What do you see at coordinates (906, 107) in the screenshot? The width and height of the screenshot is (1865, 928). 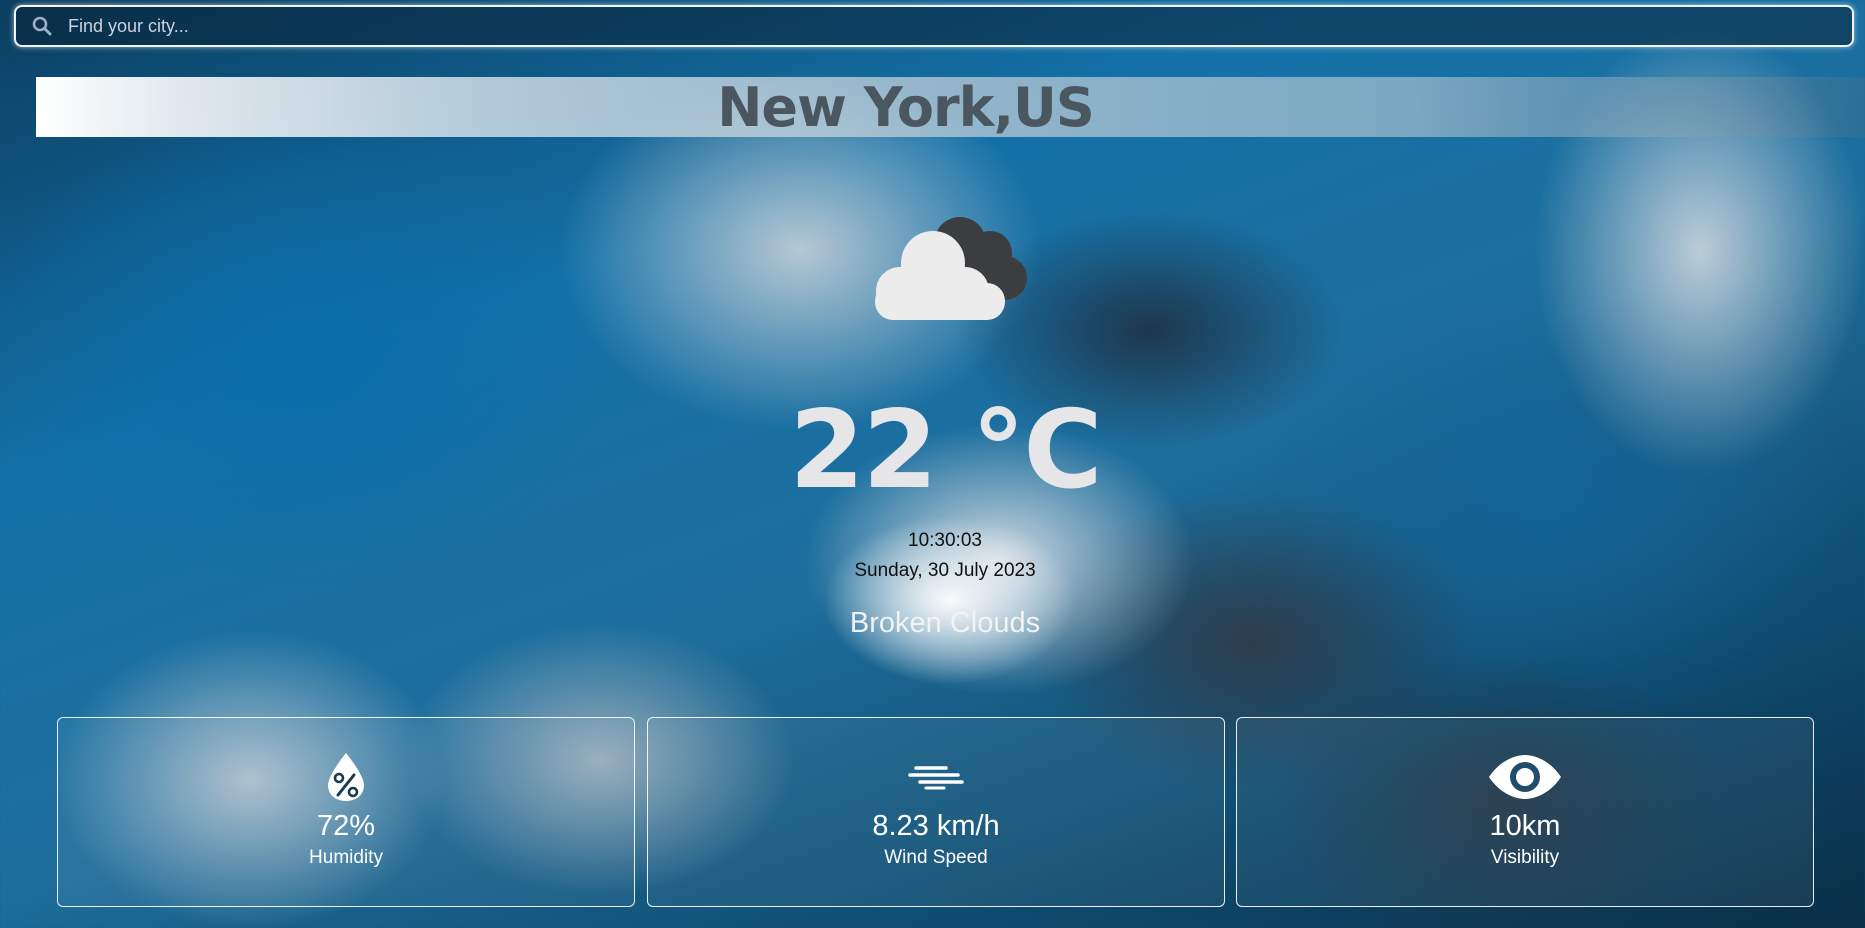 I see `city-name: New York,US` at bounding box center [906, 107].